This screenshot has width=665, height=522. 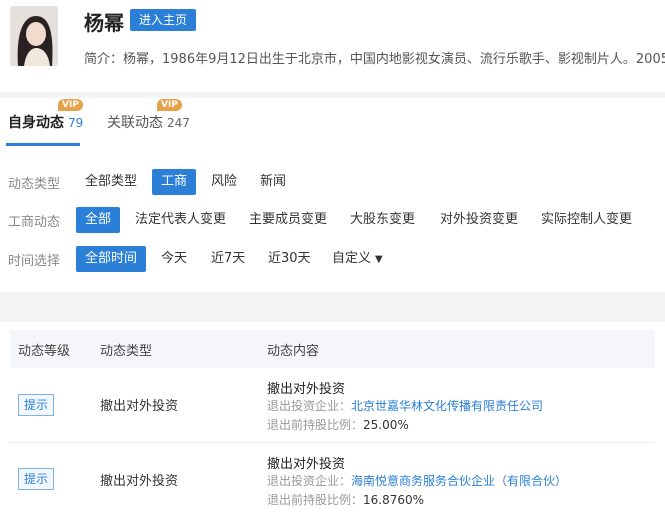 I want to click on column-header-content: 动态内容, so click(x=293, y=351).